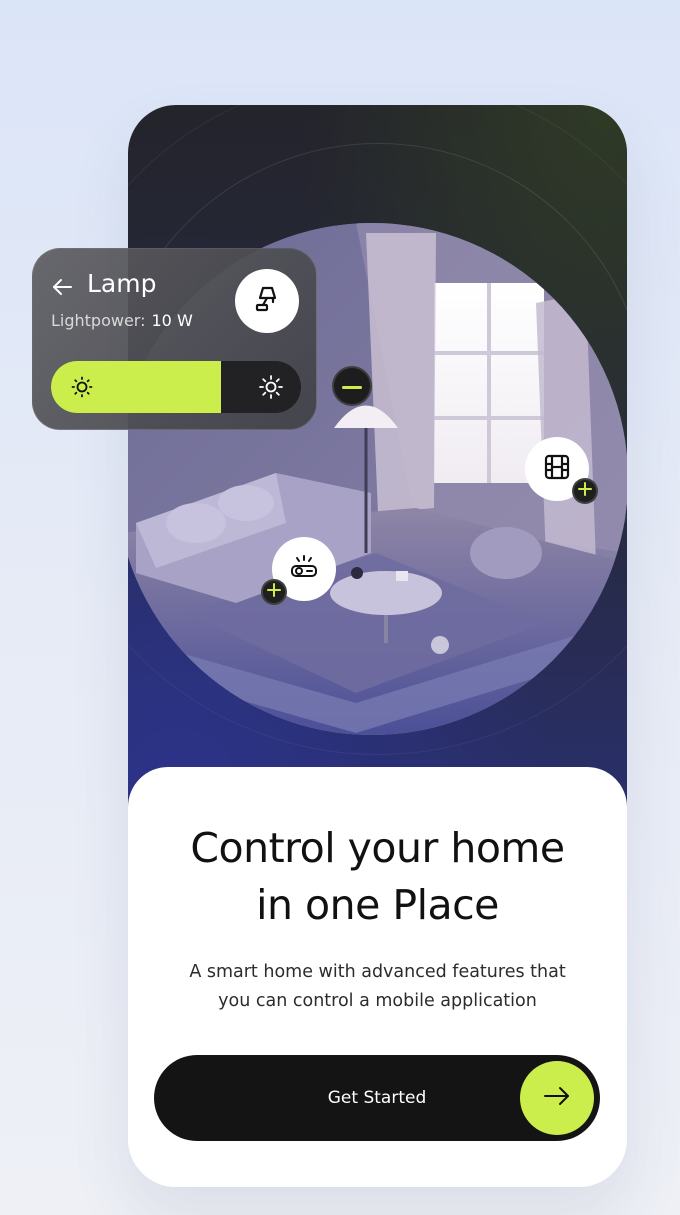  I want to click on page-title-line1: Control your home, so click(377, 848).